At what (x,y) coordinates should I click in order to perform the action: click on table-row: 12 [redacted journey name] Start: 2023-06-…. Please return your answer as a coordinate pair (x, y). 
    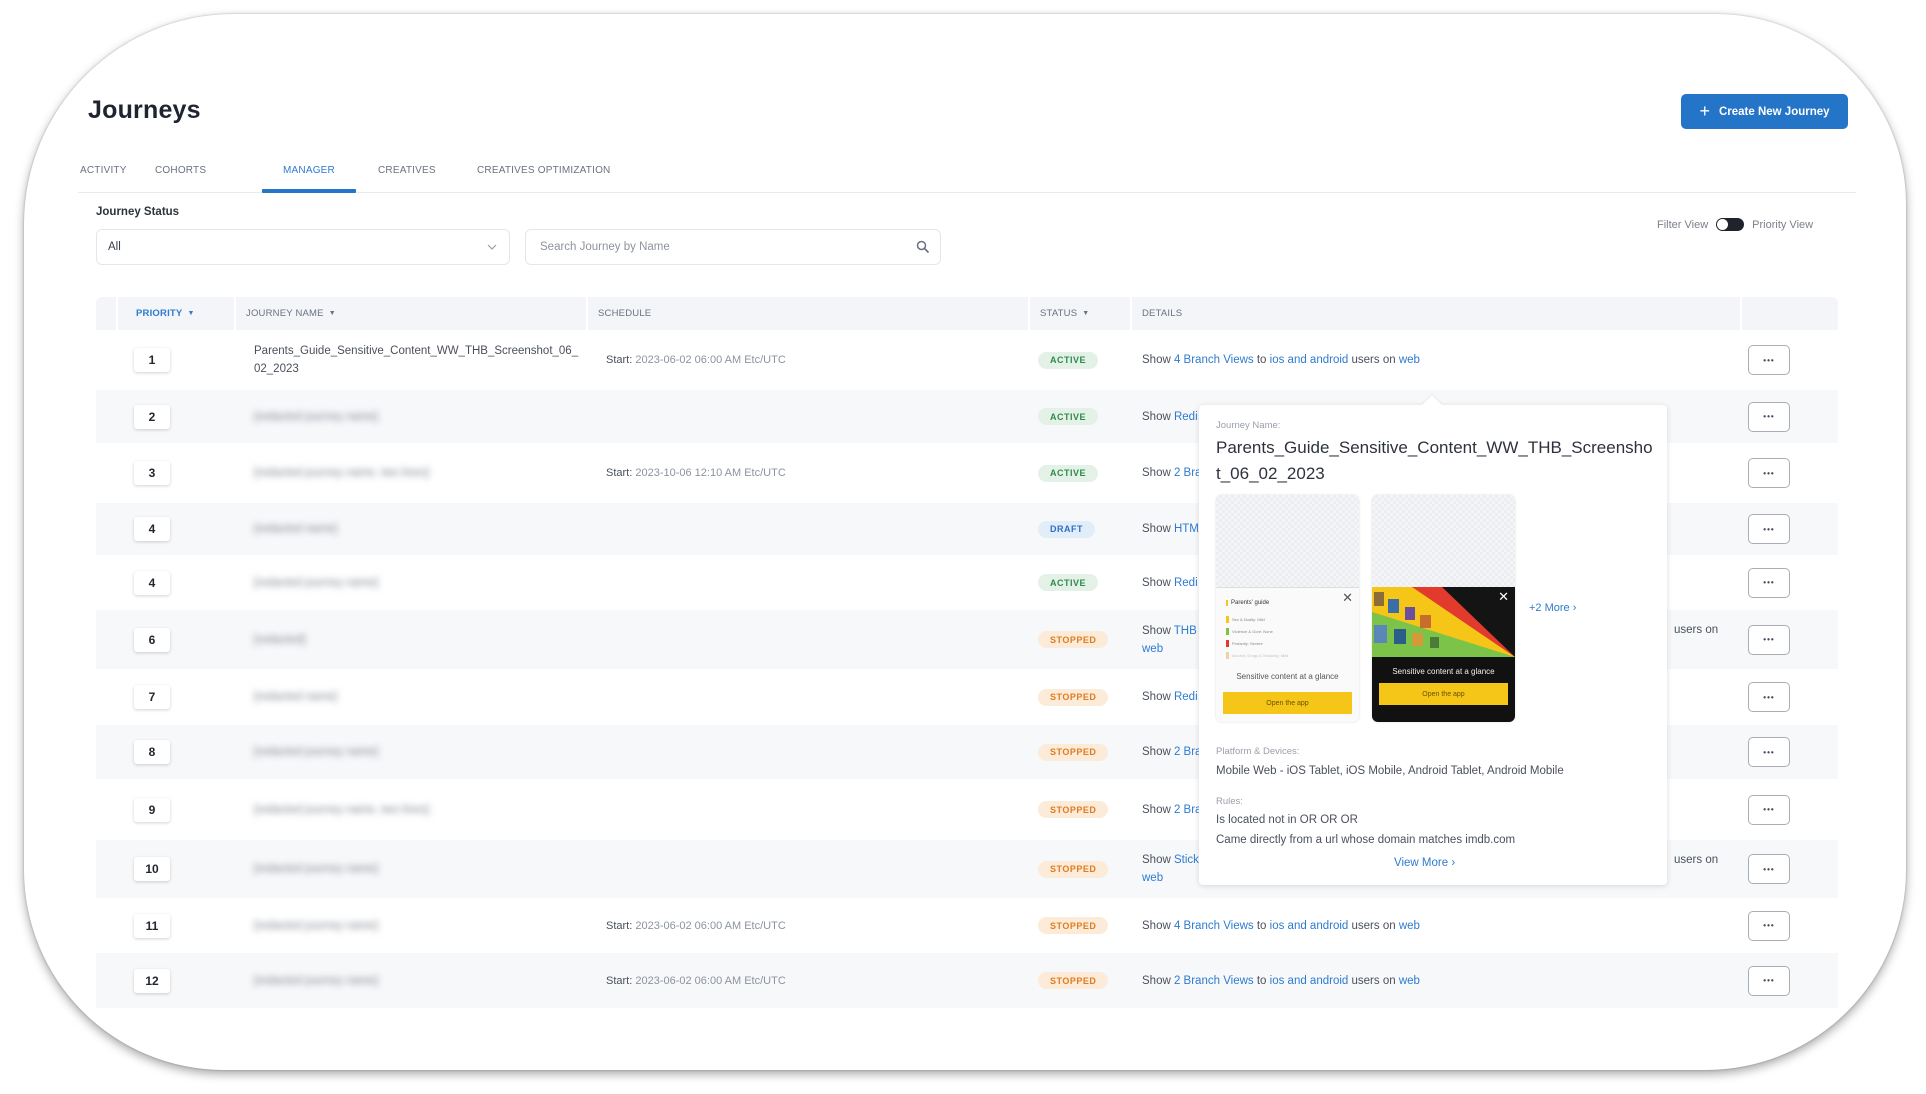
    Looking at the image, I should click on (967, 980).